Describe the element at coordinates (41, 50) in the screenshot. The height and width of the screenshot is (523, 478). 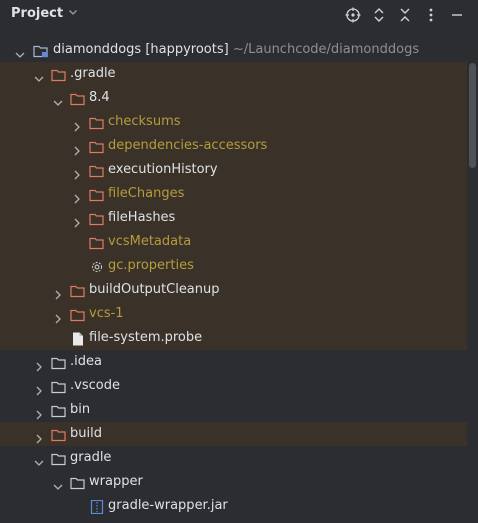
I see `module-folder-icon` at that location.